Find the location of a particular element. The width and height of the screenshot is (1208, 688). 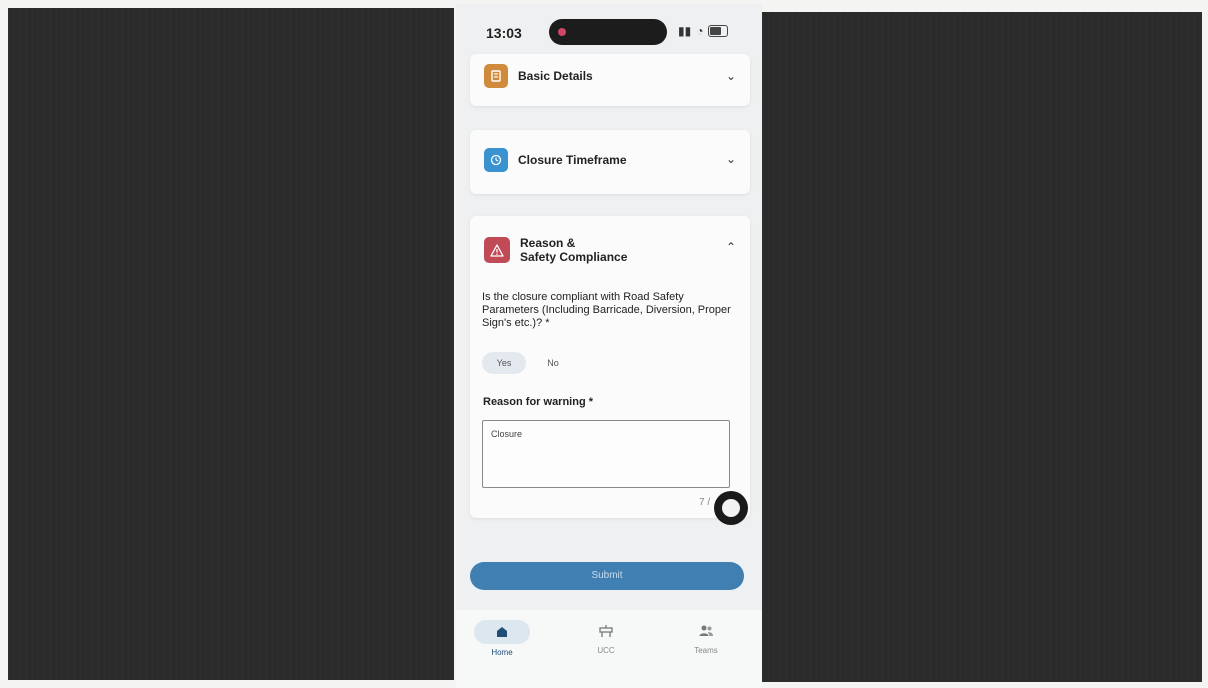

nav-item-home: Home is located at coordinates (502, 638).